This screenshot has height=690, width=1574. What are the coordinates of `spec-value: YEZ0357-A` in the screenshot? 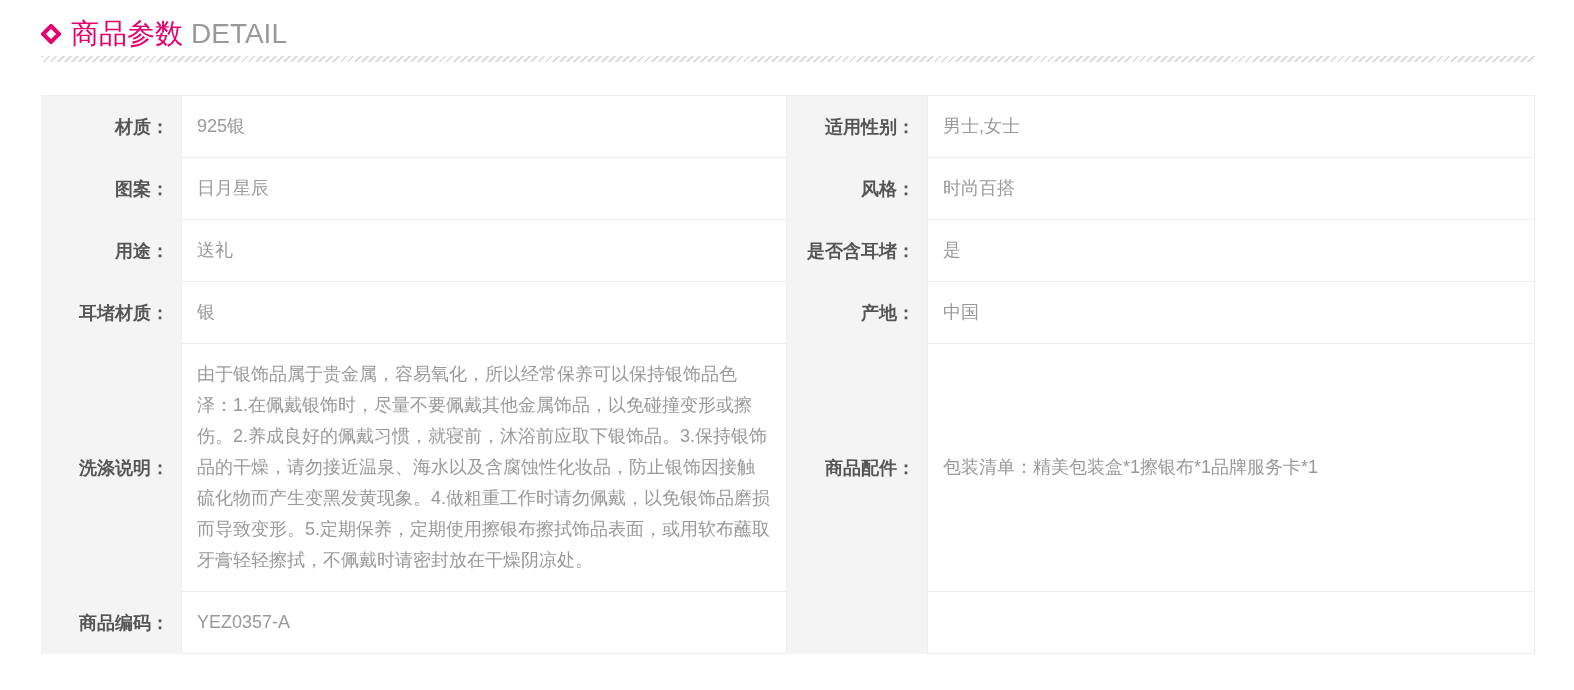 It's located at (484, 623).